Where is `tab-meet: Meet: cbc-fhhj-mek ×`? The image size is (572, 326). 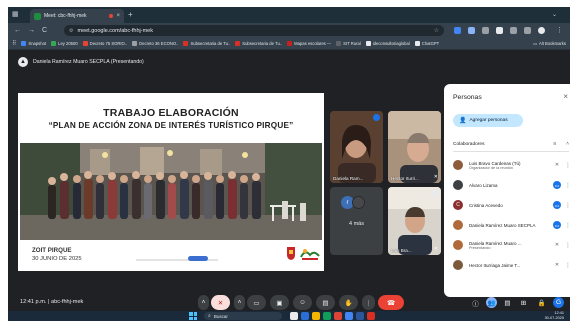 tab-meet: Meet: cbc-fhhj-mek × is located at coordinates (77, 16).